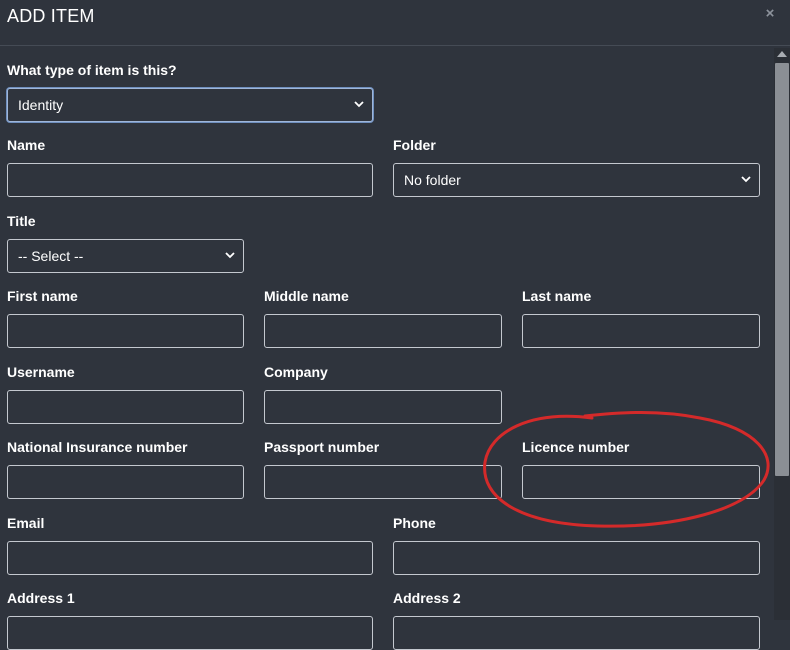 The width and height of the screenshot is (790, 650). What do you see at coordinates (26, 145) in the screenshot?
I see `name-label: Name` at bounding box center [26, 145].